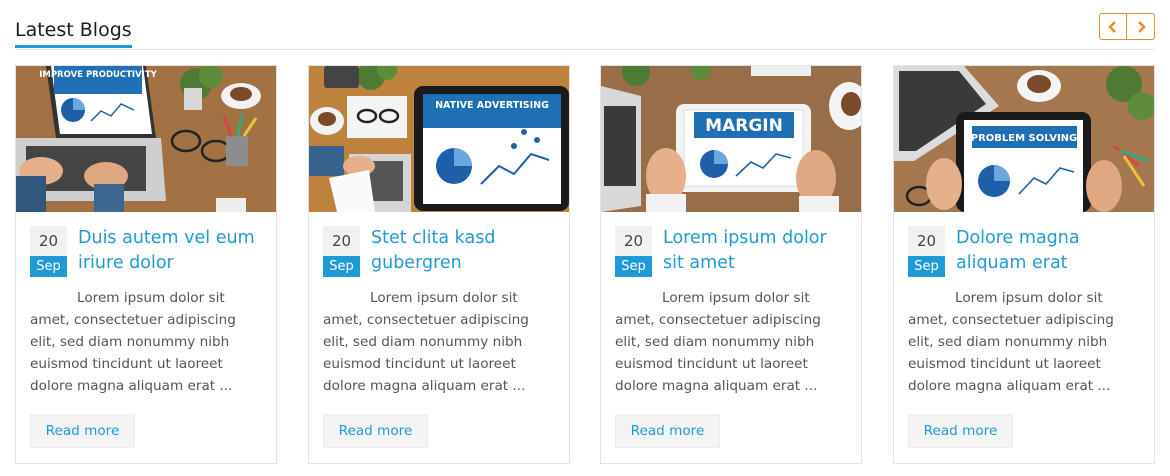 This screenshot has height=476, width=1170. I want to click on chevron-left-icon, so click(1112, 26).